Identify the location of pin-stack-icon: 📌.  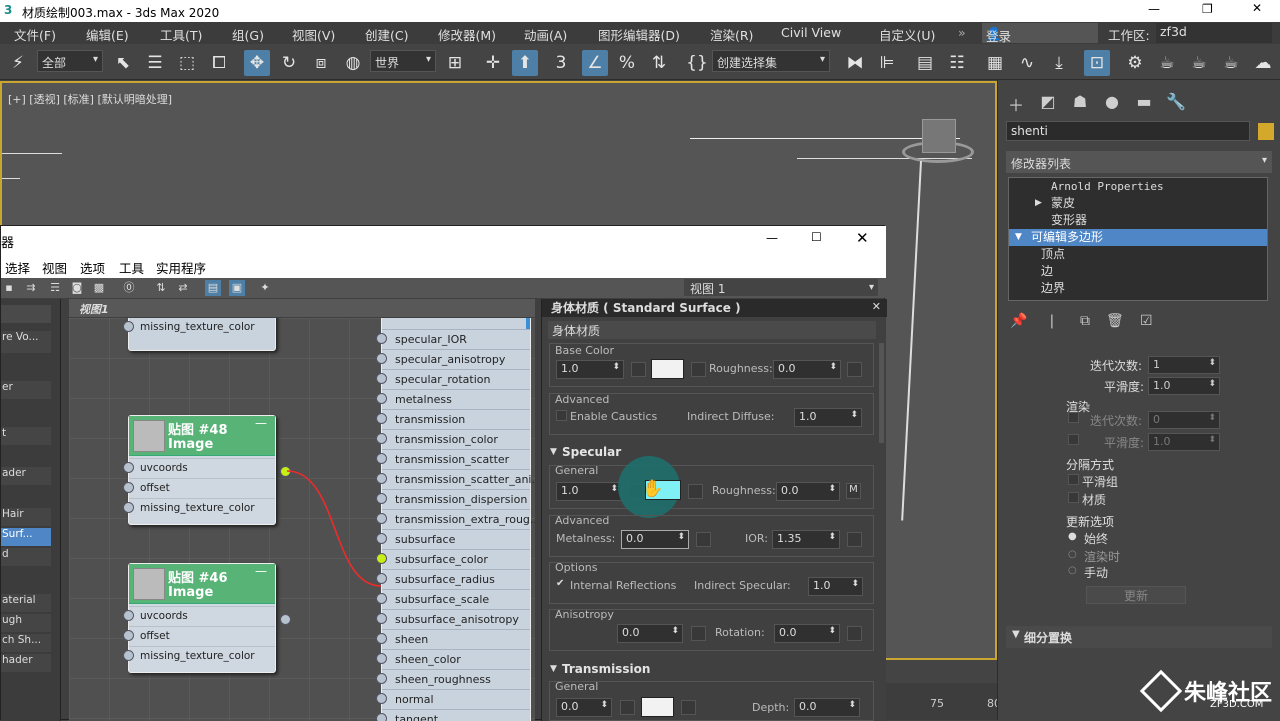
(1018, 321).